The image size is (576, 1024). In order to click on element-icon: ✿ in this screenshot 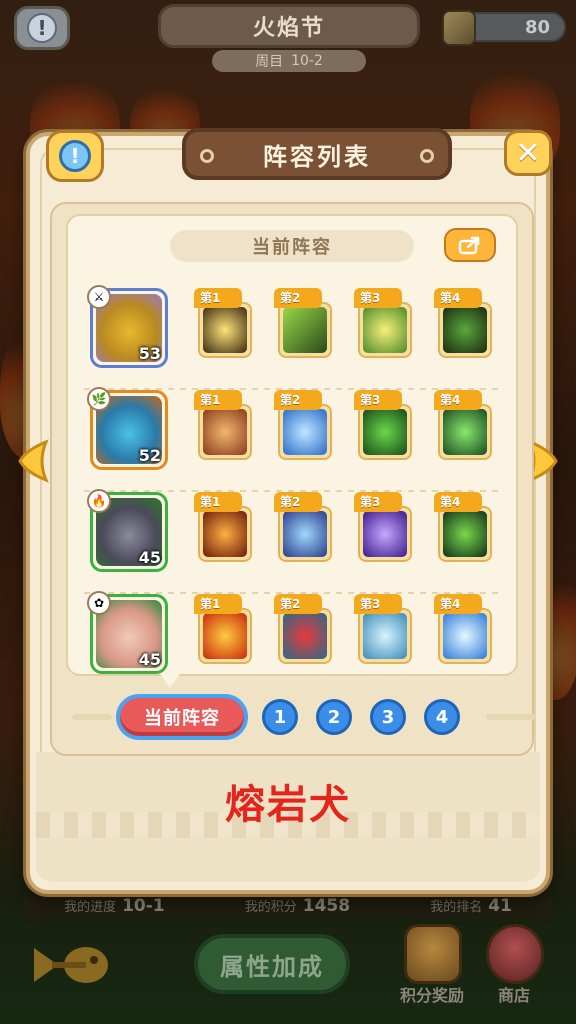, I will do `click(99, 603)`.